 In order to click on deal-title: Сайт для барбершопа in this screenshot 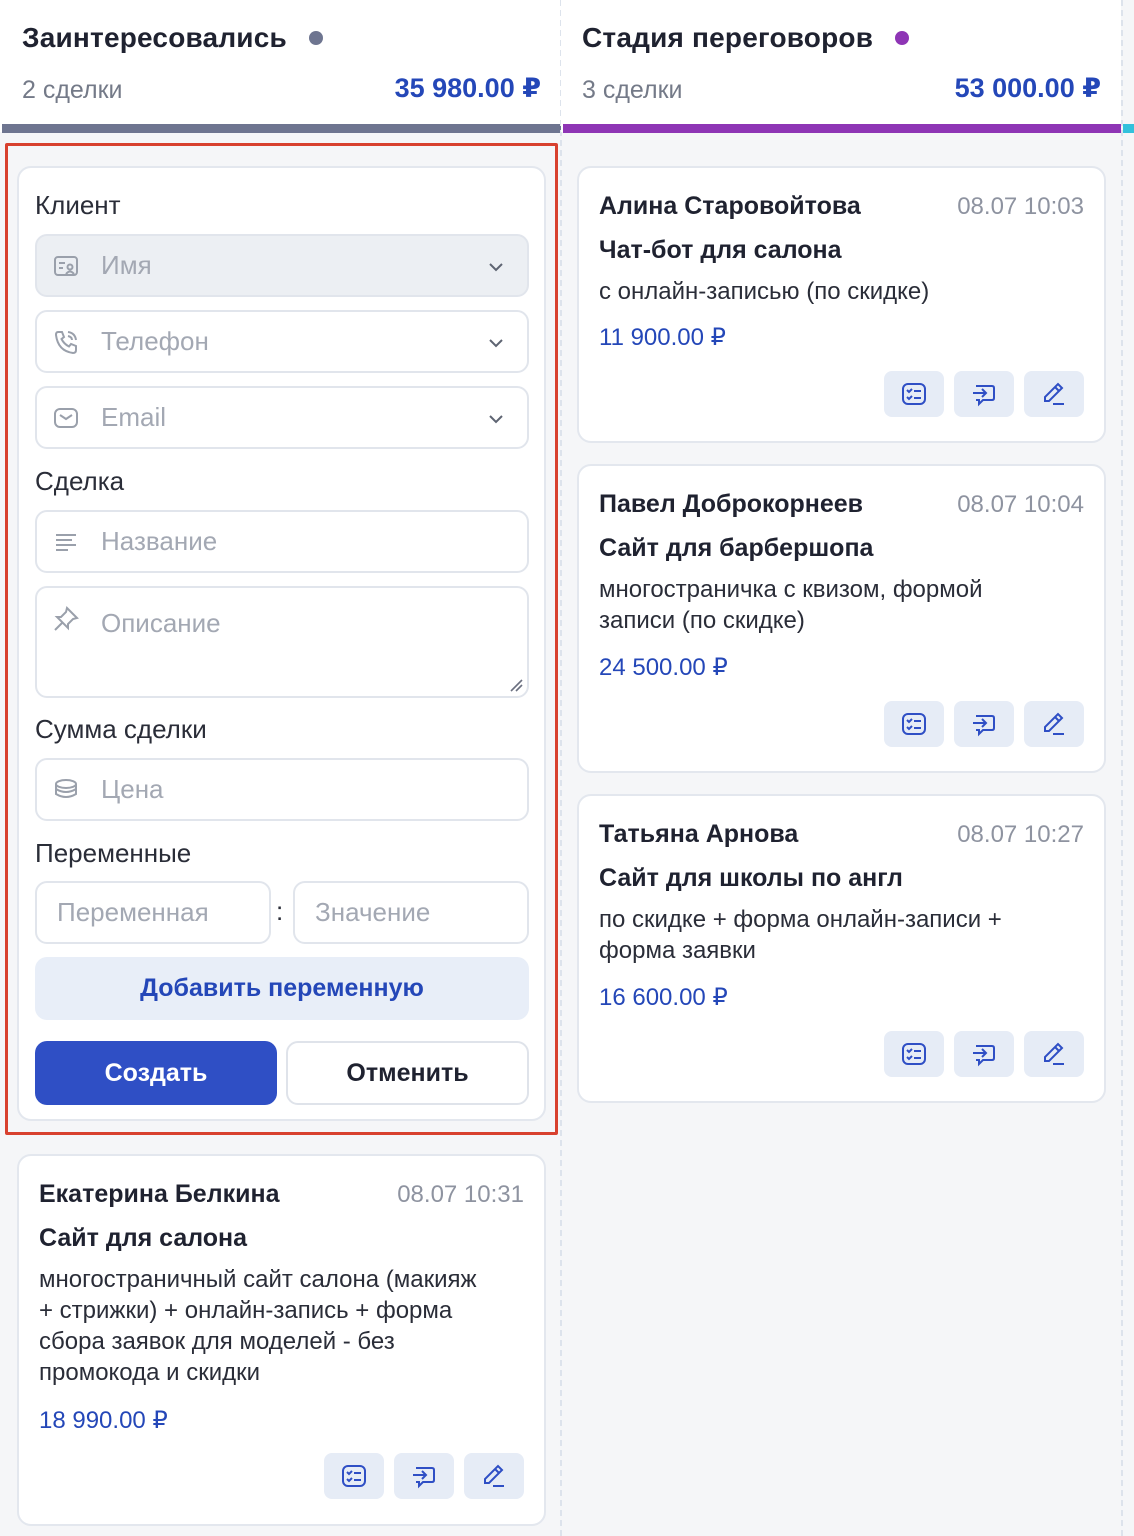, I will do `click(736, 548)`.